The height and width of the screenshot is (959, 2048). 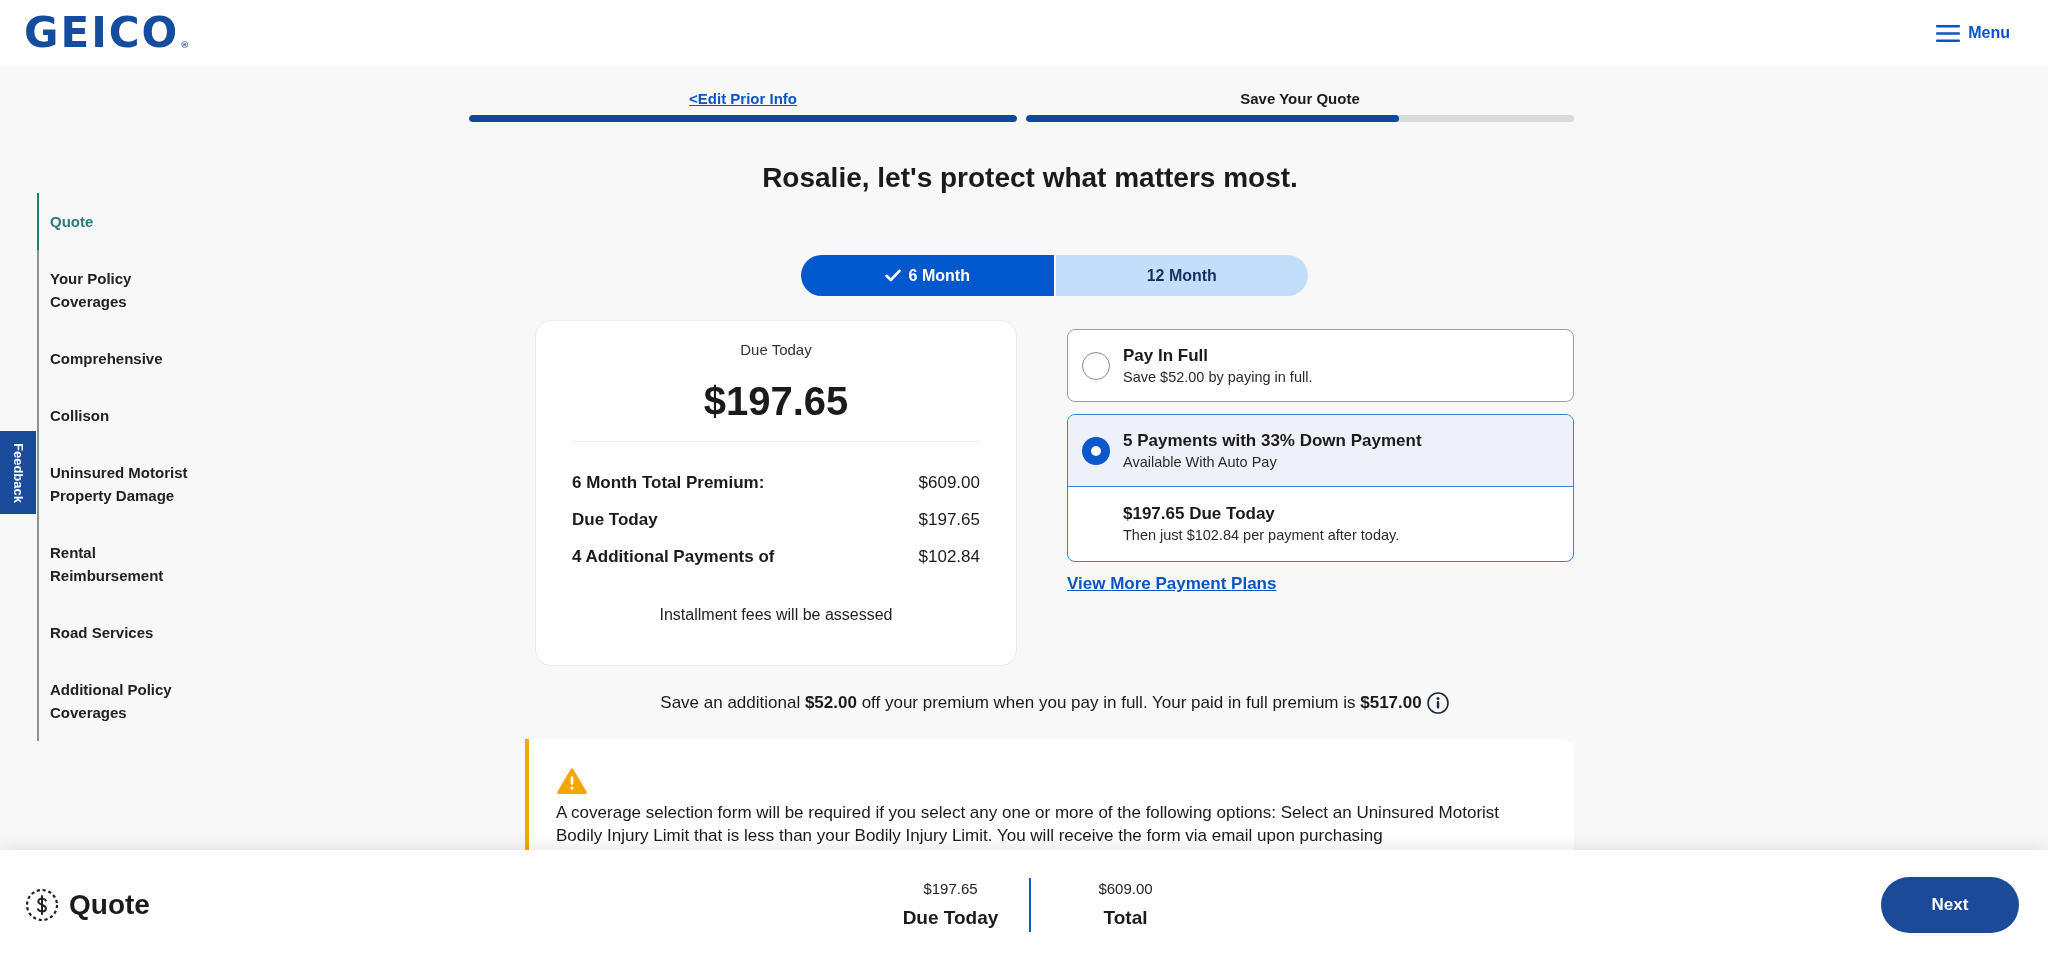 What do you see at coordinates (1125, 918) in the screenshot?
I see `amount-label: Total` at bounding box center [1125, 918].